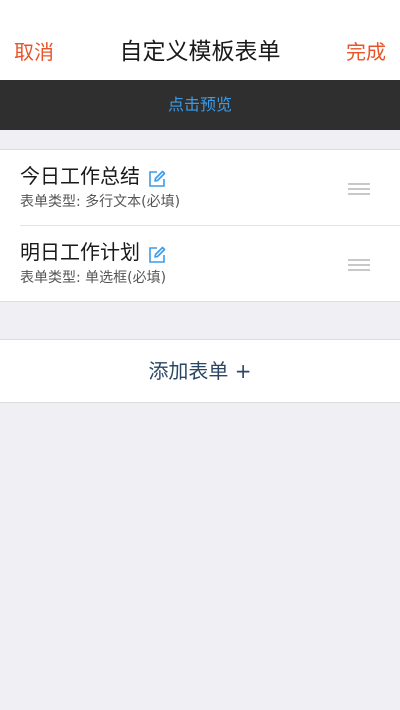 Image resolution: width=400 pixels, height=710 pixels. Describe the element at coordinates (200, 371) in the screenshot. I see `add-form-button: 添加表单 +` at that location.